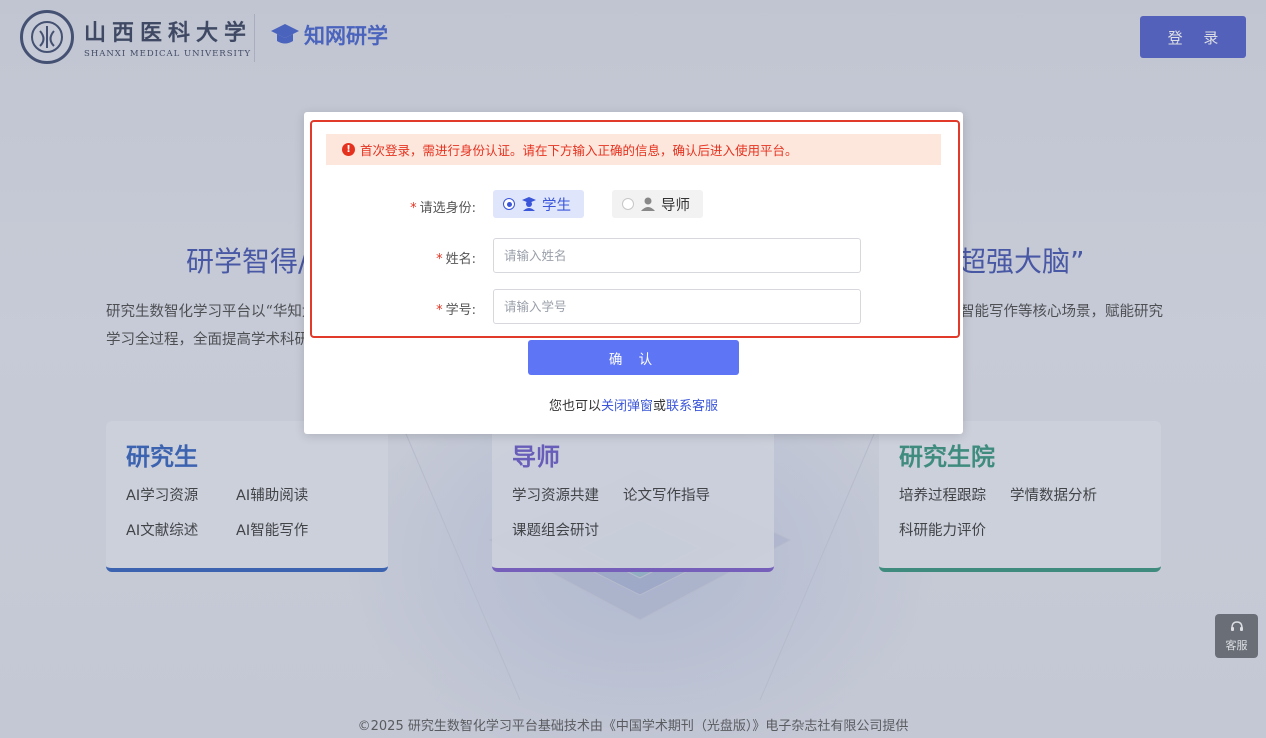 Image resolution: width=1266 pixels, height=738 pixels. Describe the element at coordinates (628, 204) in the screenshot. I see `radio-unchecked-icon` at that location.